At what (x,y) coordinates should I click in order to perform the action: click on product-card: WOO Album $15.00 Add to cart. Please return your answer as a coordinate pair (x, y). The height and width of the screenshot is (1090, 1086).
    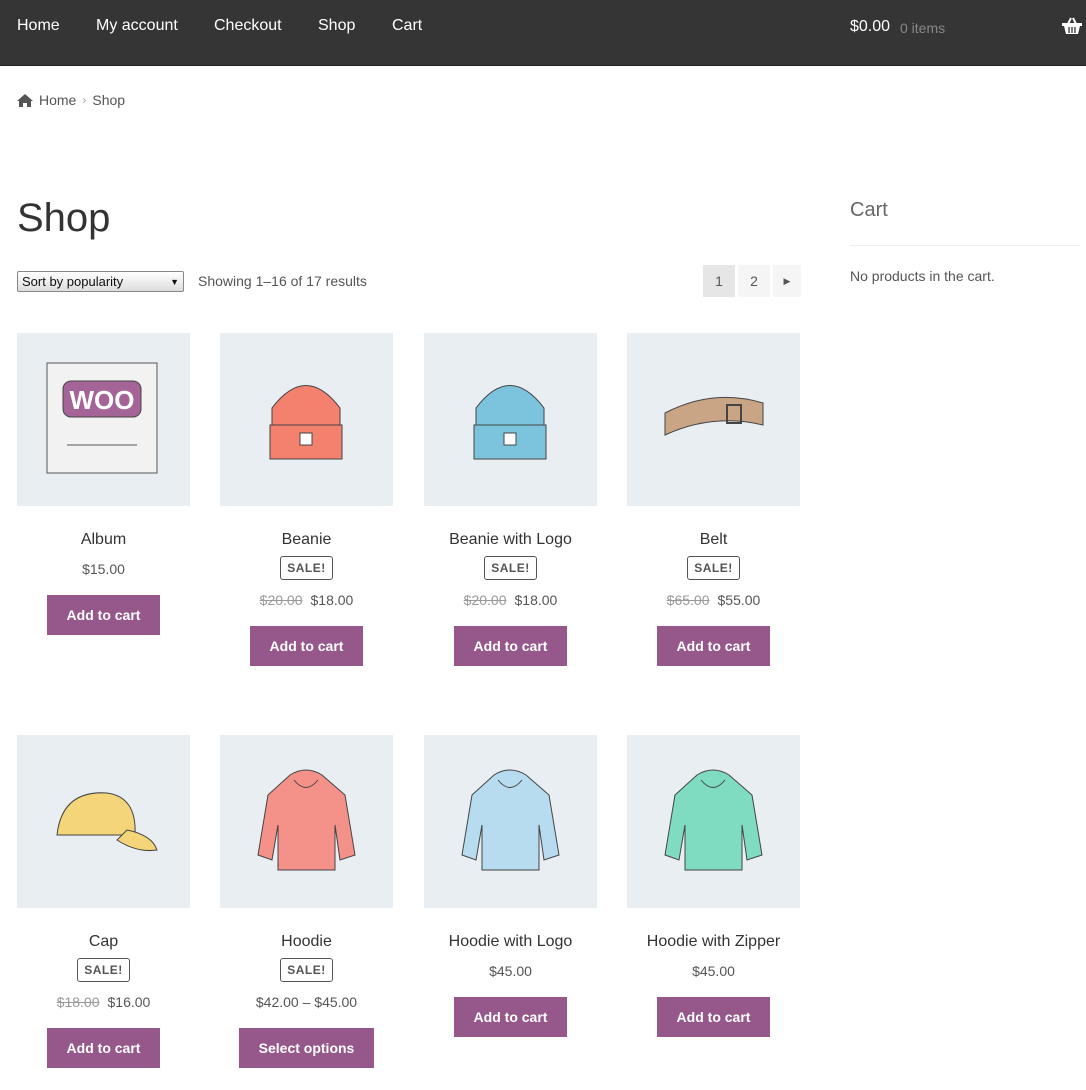
    Looking at the image, I should click on (103, 484).